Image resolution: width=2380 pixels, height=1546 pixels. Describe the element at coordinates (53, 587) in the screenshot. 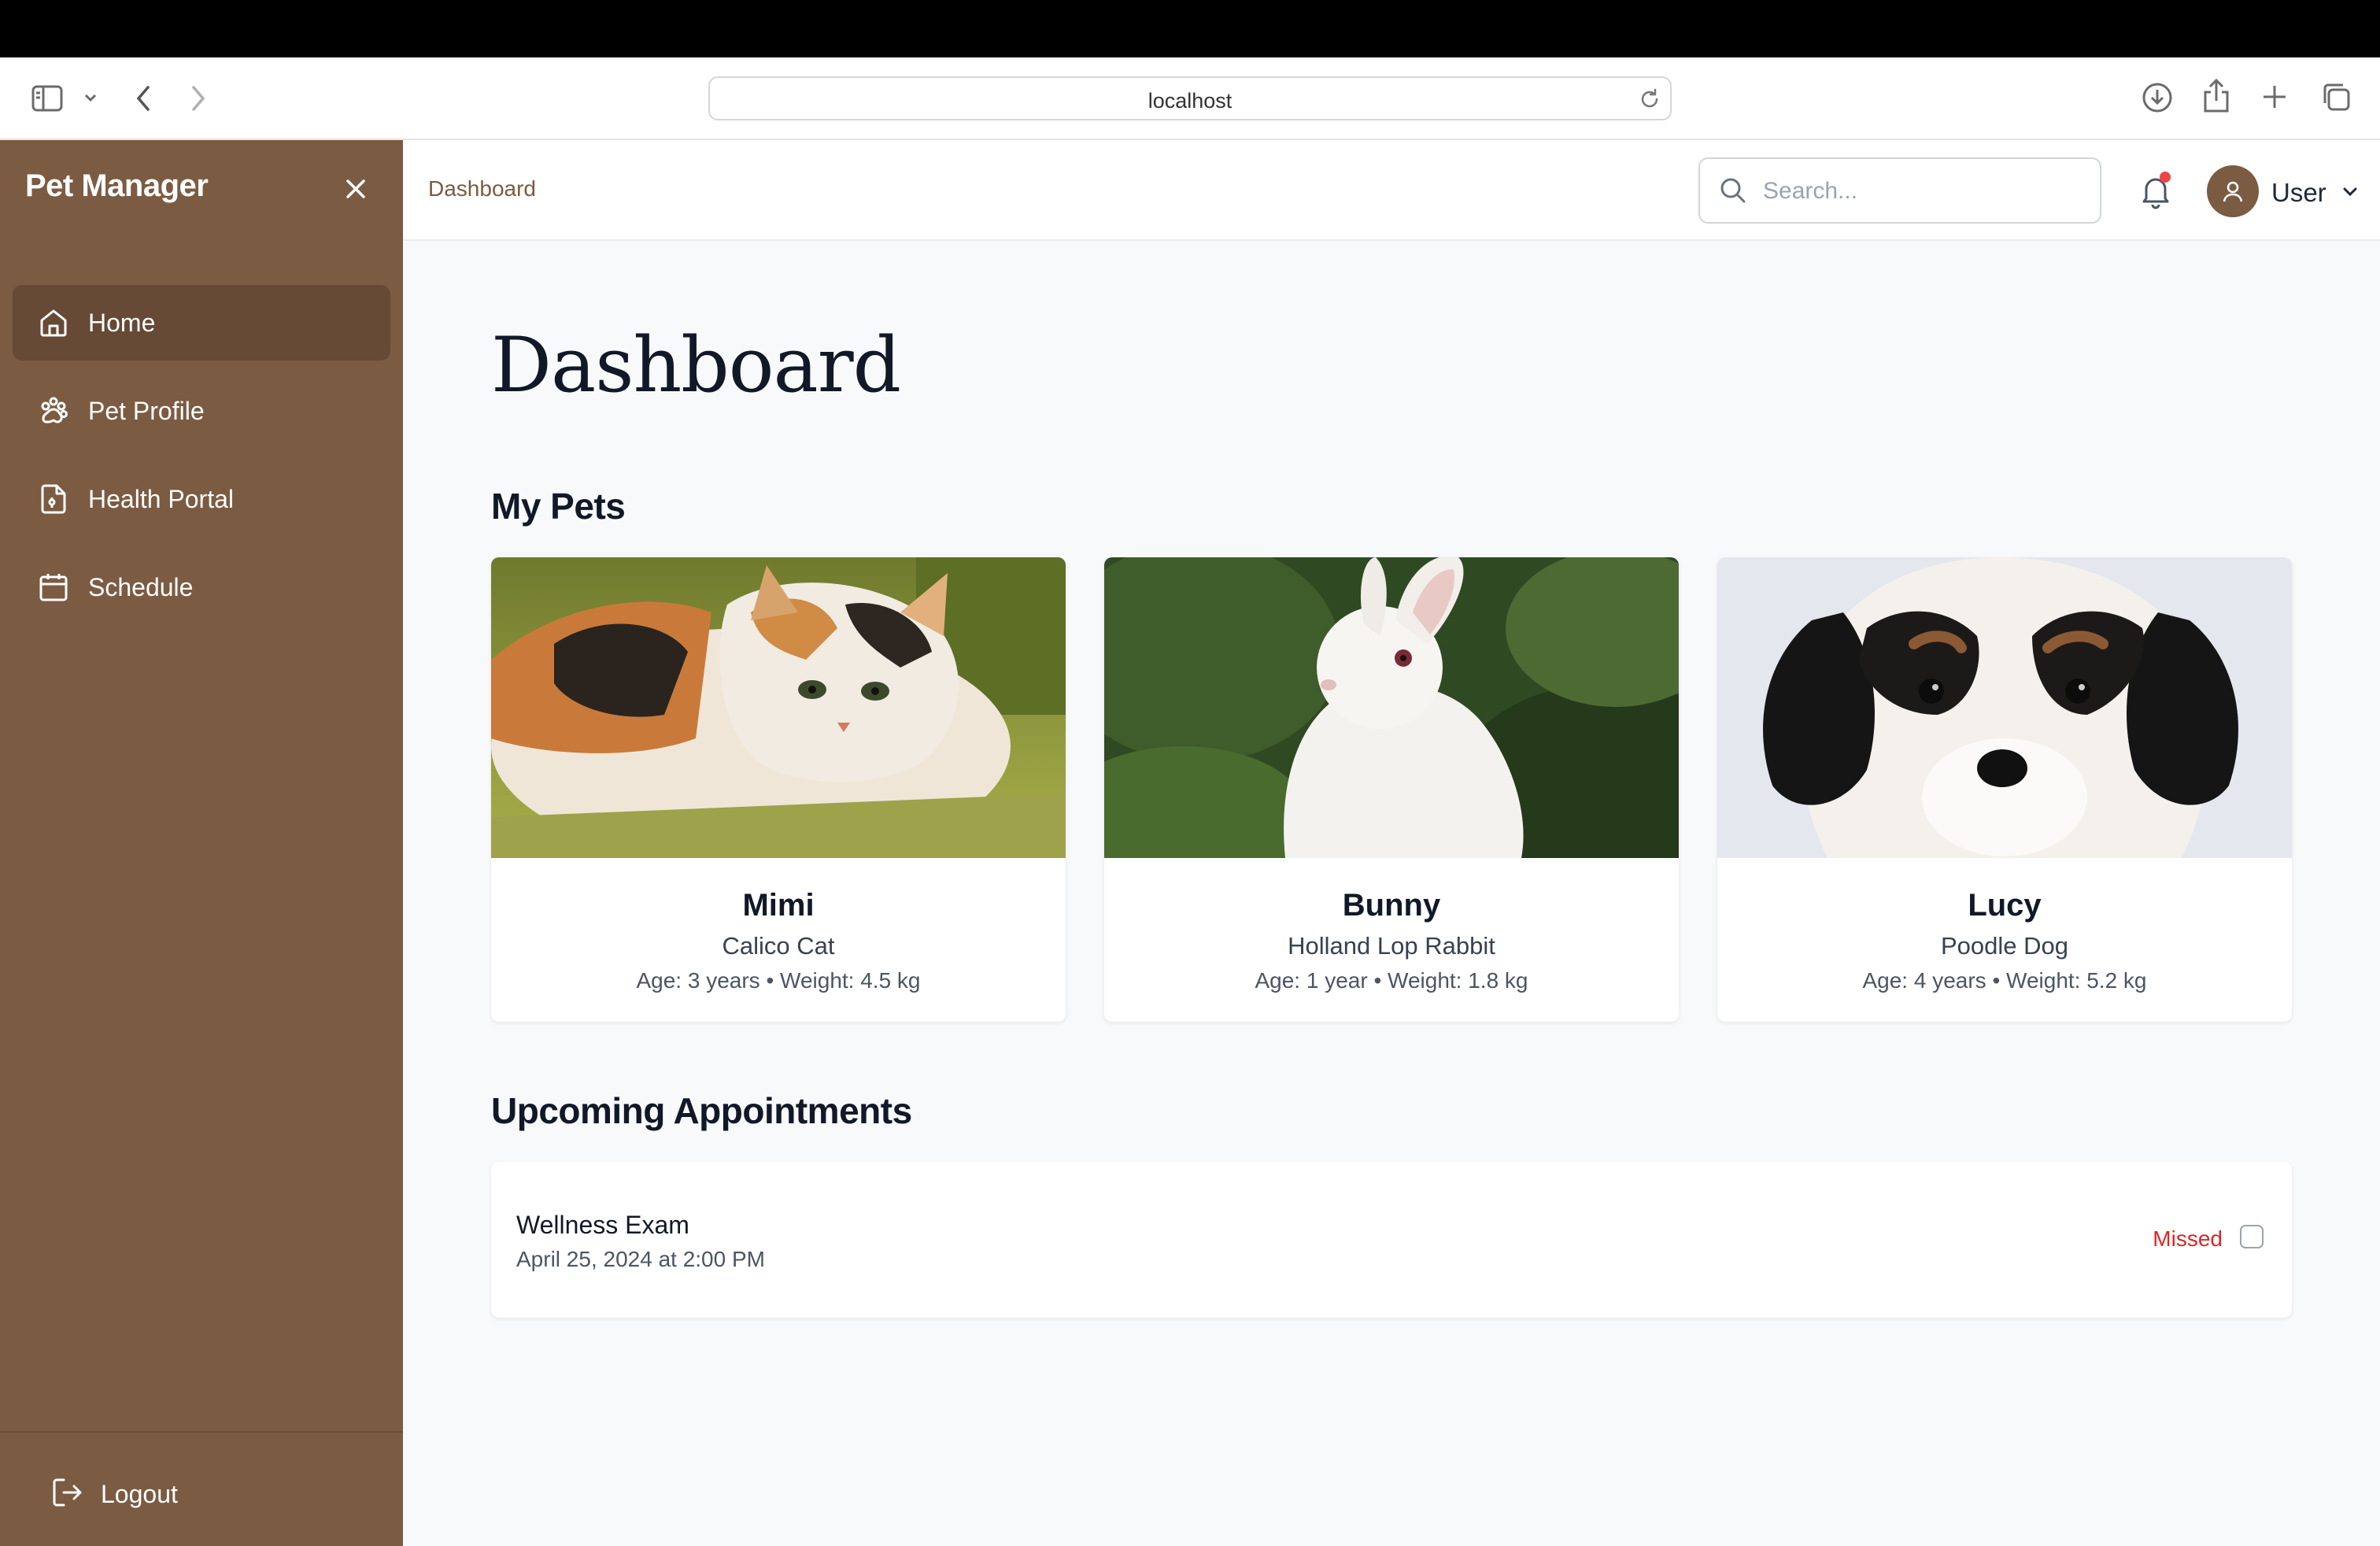

I see `calendar-icon` at that location.